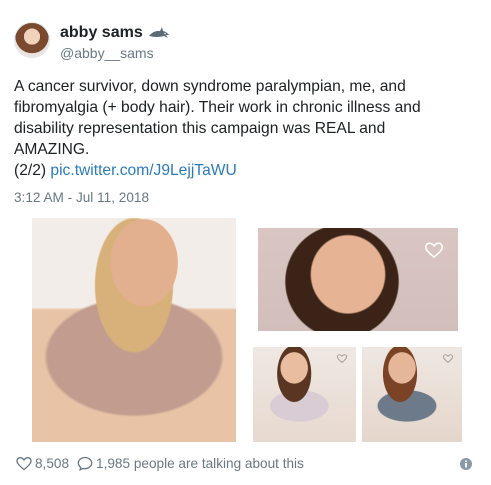 This screenshot has width=491, height=485. Describe the element at coordinates (158, 32) in the screenshot. I see `shark-icon` at that location.